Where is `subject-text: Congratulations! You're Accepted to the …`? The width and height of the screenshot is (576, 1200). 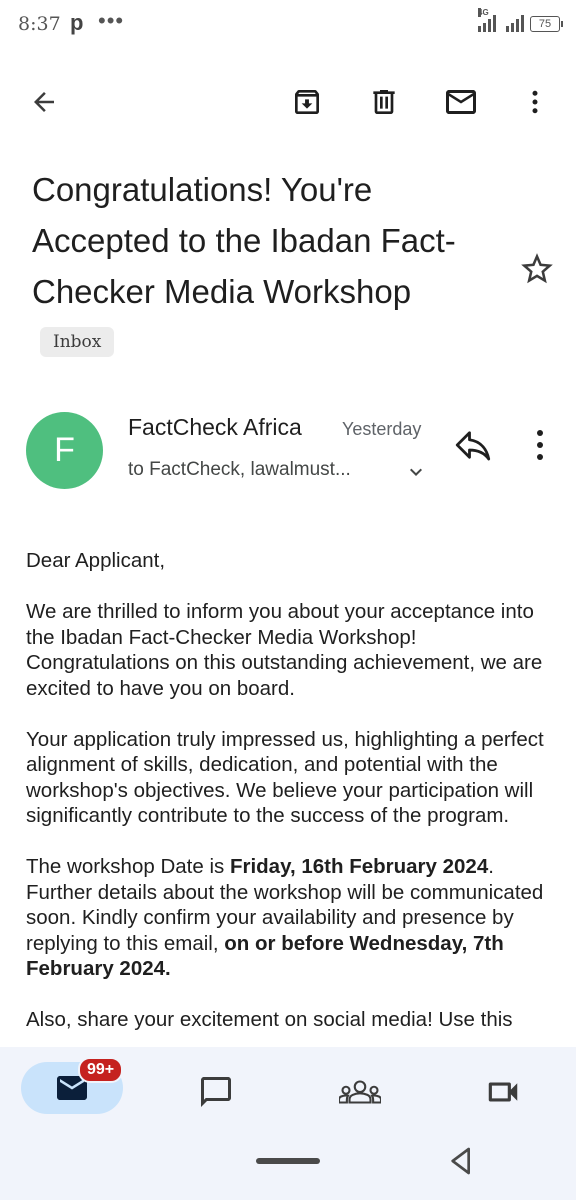 subject-text: Congratulations! You're Accepted to the … is located at coordinates (244, 240).